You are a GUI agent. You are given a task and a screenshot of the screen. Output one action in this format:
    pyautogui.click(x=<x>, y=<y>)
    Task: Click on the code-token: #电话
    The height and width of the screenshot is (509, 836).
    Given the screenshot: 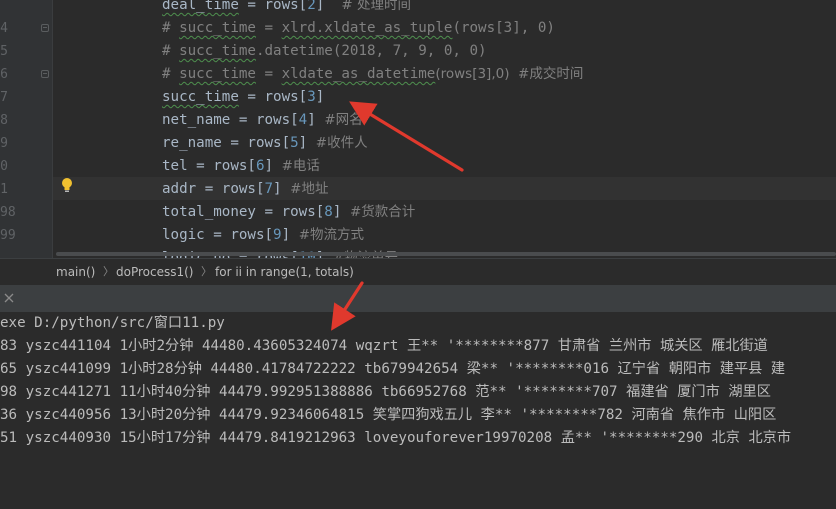 What is the action you would take?
    pyautogui.click(x=300, y=166)
    